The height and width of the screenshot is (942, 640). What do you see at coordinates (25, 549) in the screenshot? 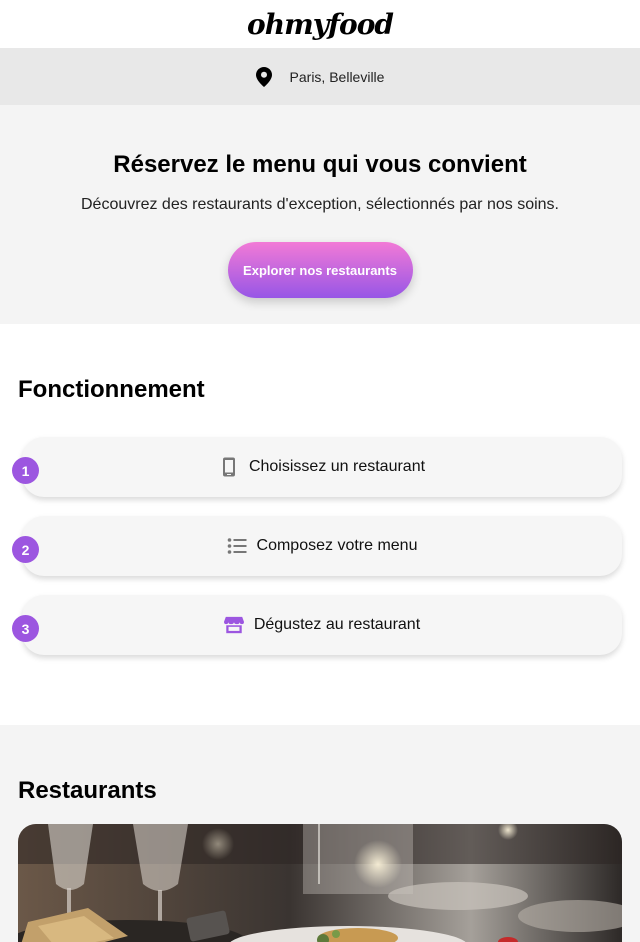
I see `step-number-badge: 2` at bounding box center [25, 549].